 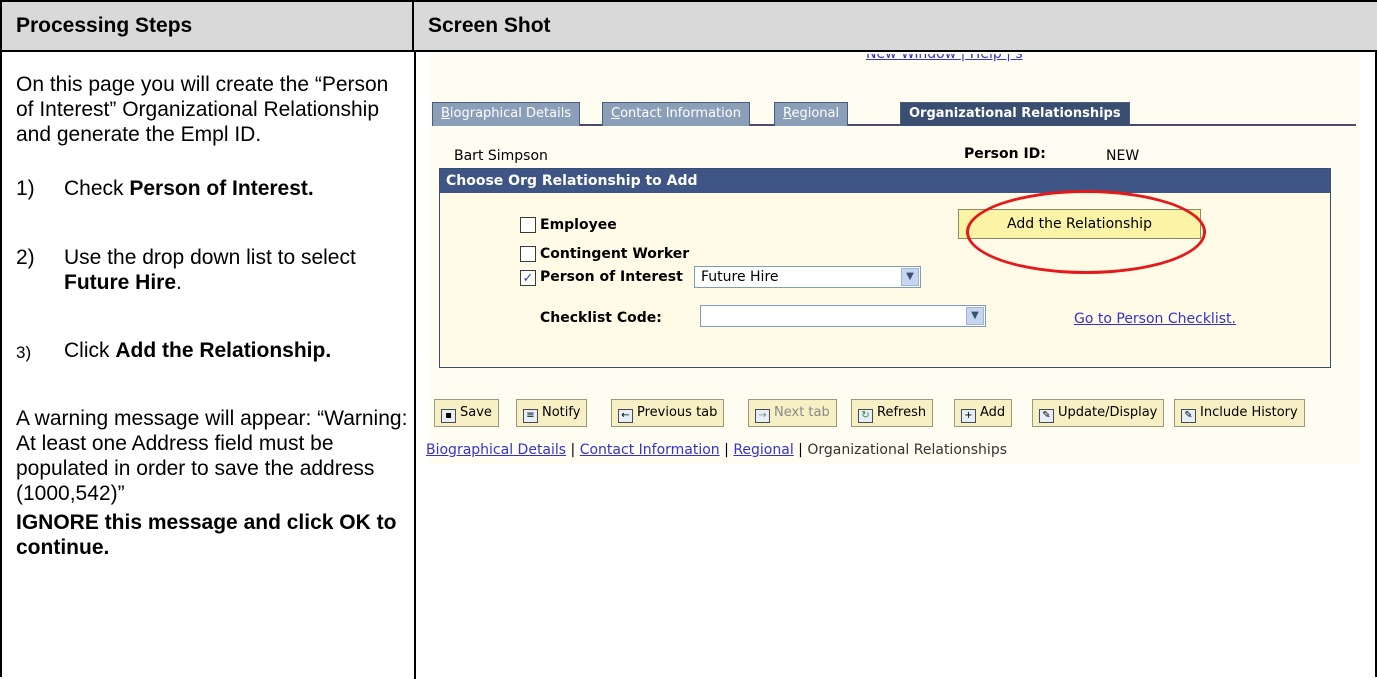 What do you see at coordinates (561, 412) in the screenshot?
I see `notify-label: Notify` at bounding box center [561, 412].